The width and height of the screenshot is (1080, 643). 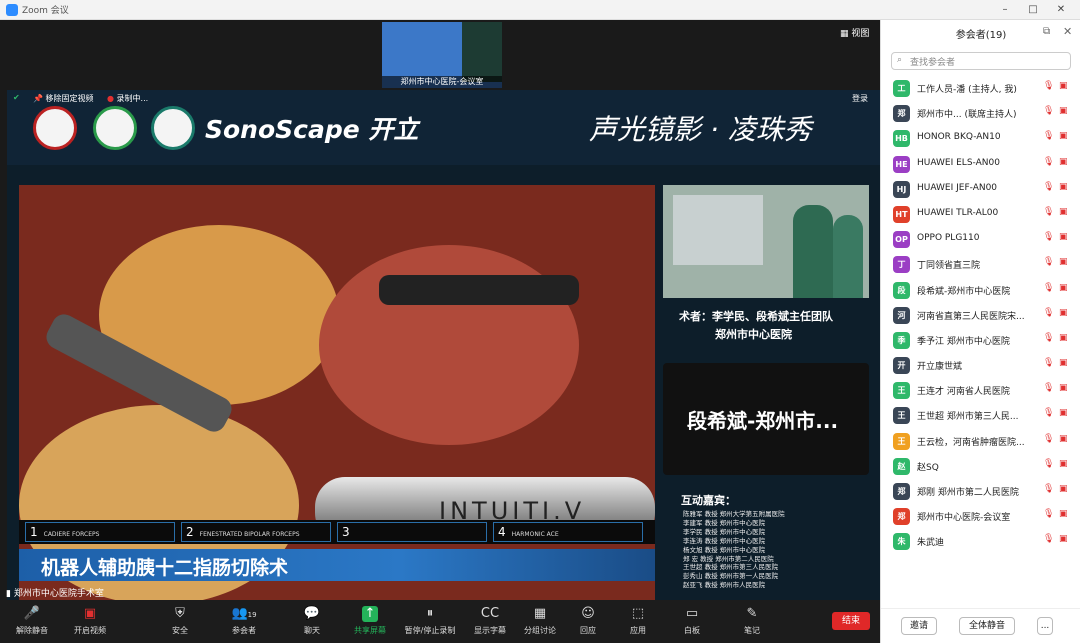 I want to click on login-link: 登录, so click(x=860, y=98).